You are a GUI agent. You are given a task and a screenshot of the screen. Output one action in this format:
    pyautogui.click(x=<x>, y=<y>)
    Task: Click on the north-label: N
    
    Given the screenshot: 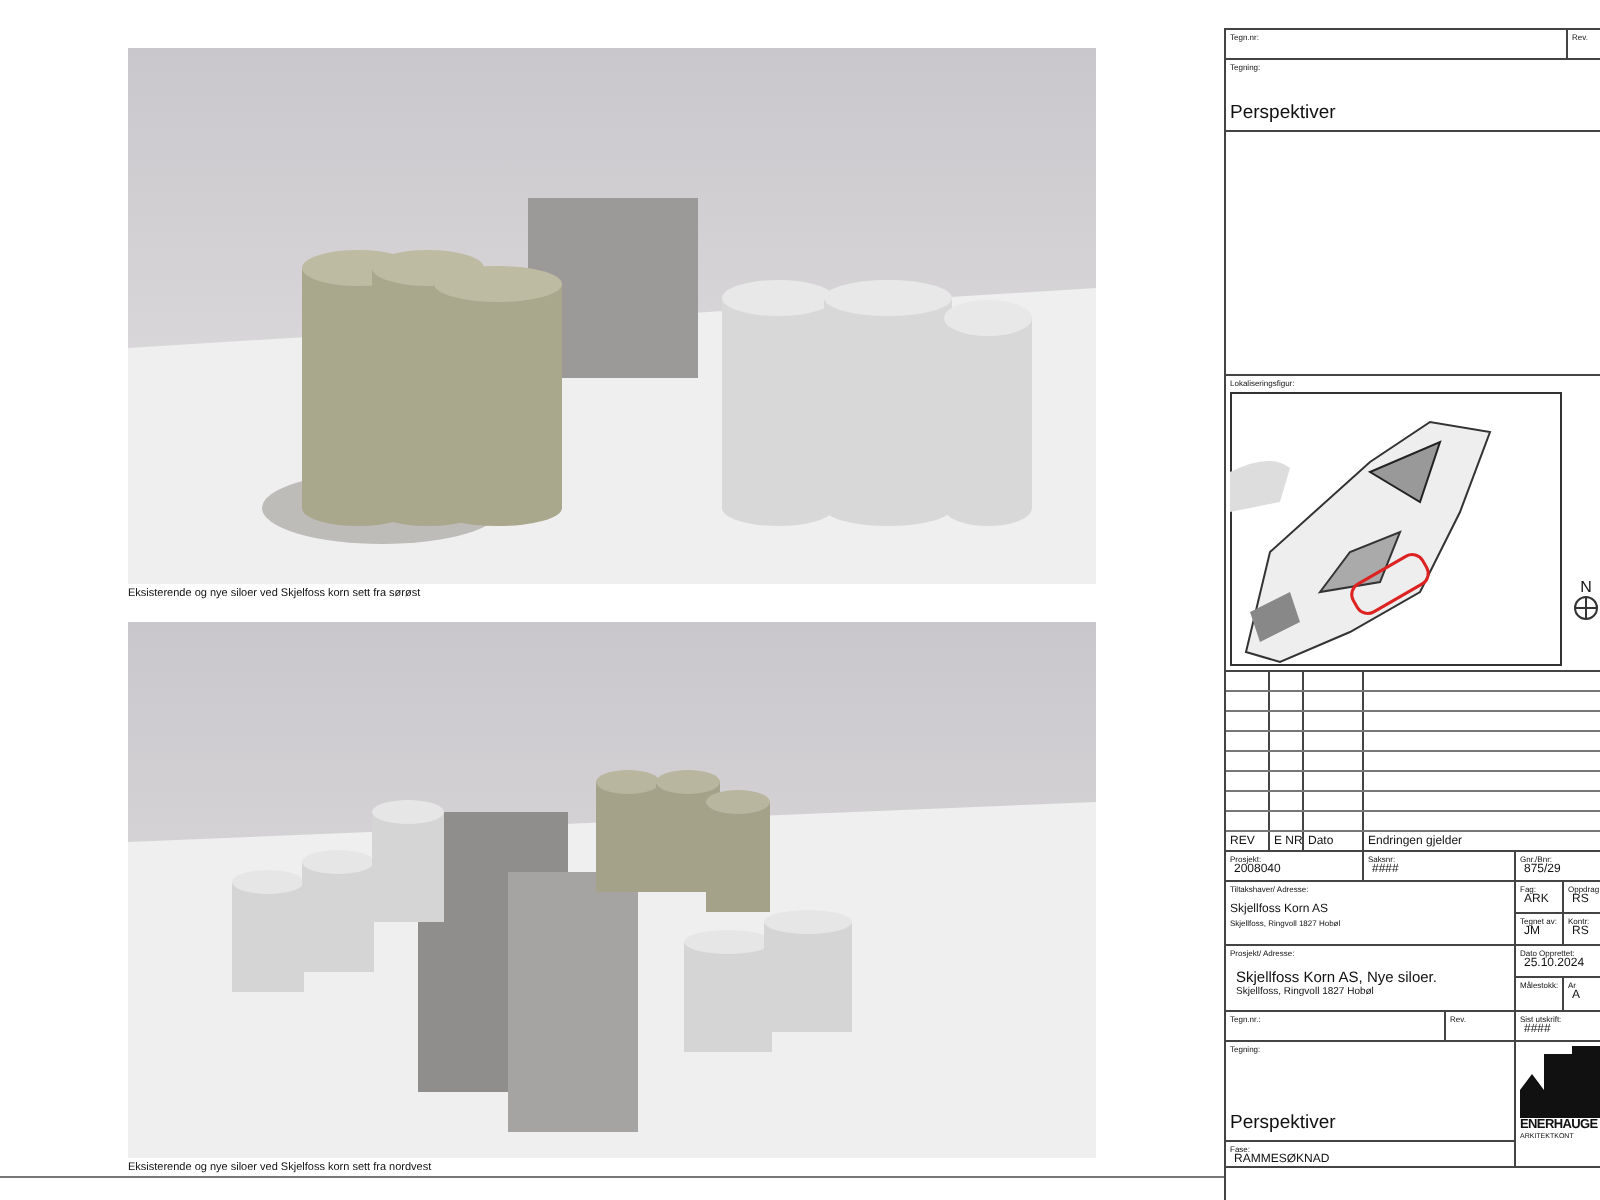 What is the action you would take?
    pyautogui.click(x=1586, y=587)
    